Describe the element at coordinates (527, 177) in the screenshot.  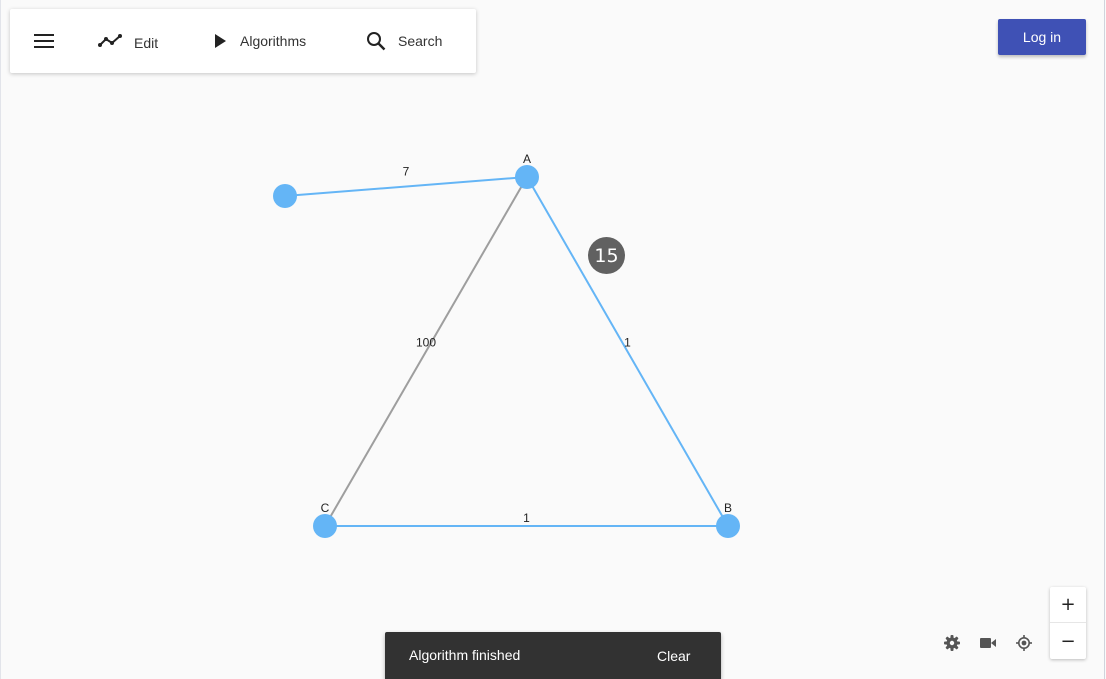
I see `graph-node-a` at that location.